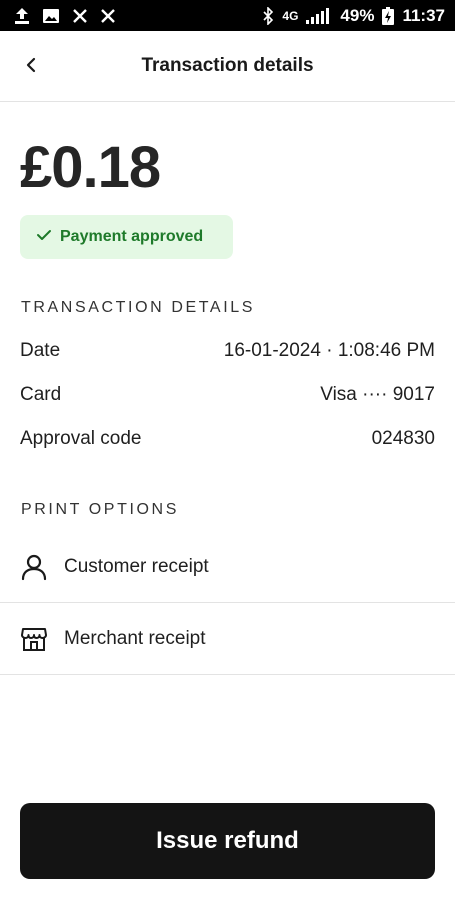 The height and width of the screenshot is (909, 455). I want to click on transaction-details-heading: TRANSACTION DETAILS, so click(138, 307).